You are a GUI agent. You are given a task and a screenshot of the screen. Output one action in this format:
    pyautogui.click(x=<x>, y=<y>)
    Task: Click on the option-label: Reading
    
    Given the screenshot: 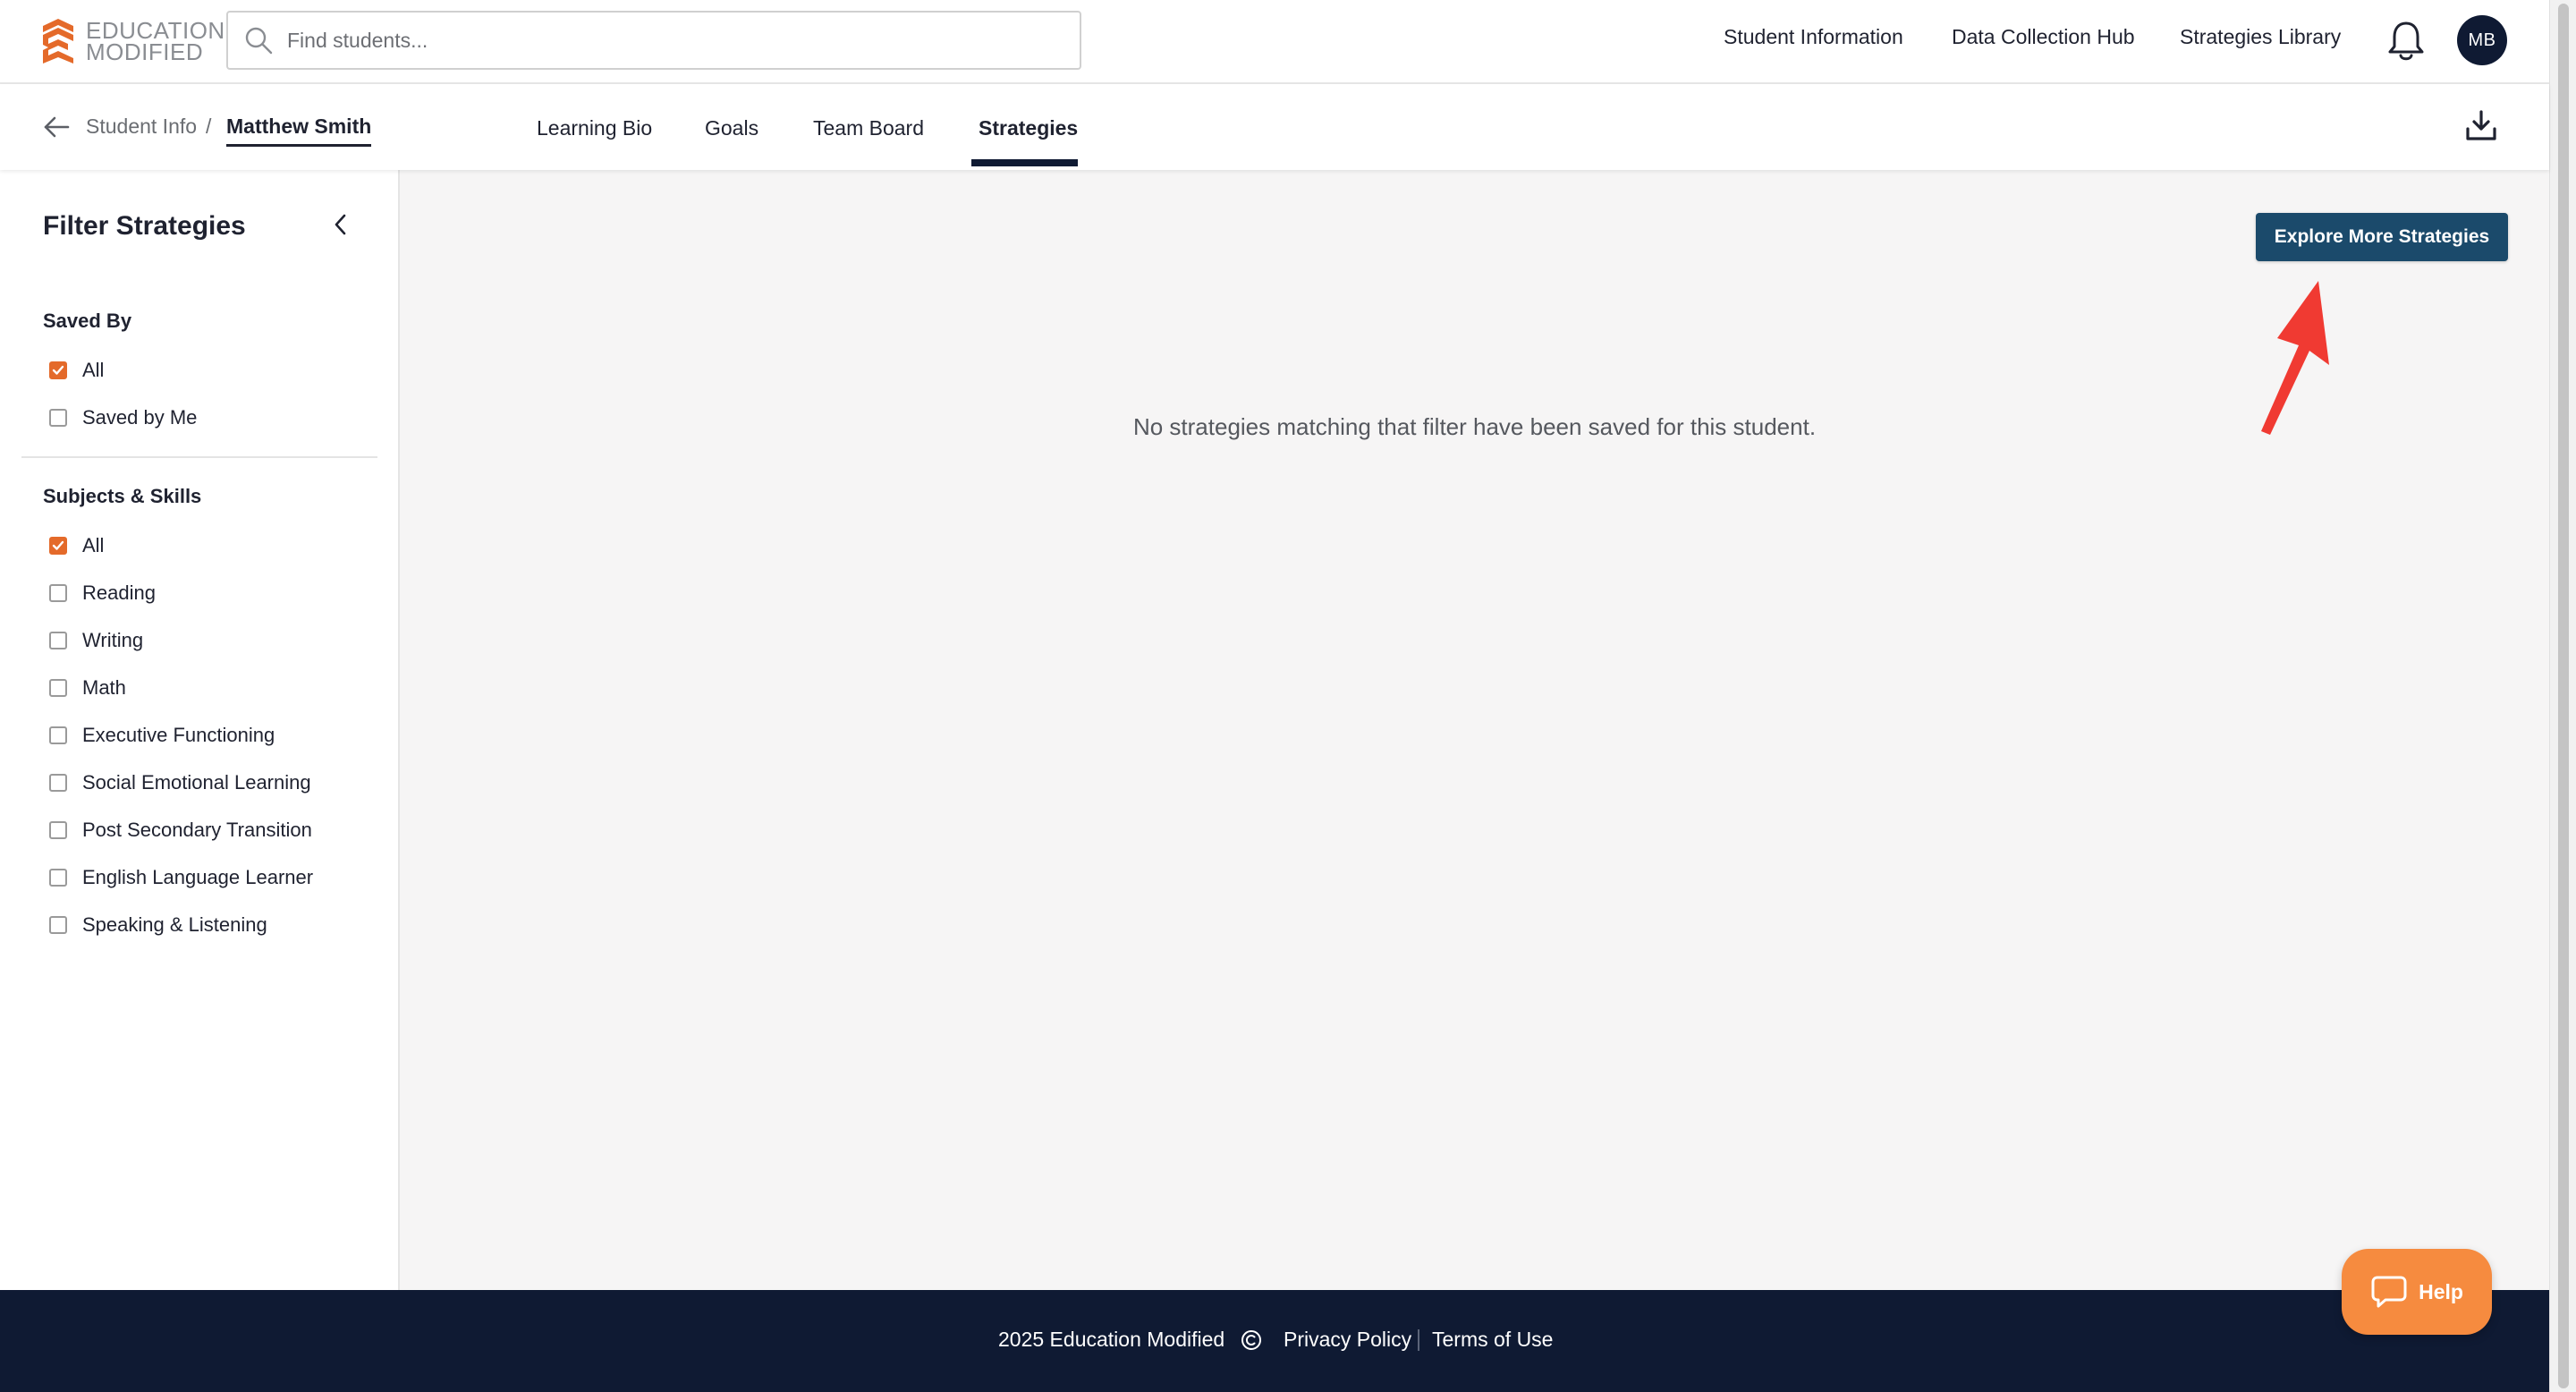 What is the action you would take?
    pyautogui.click(x=119, y=592)
    